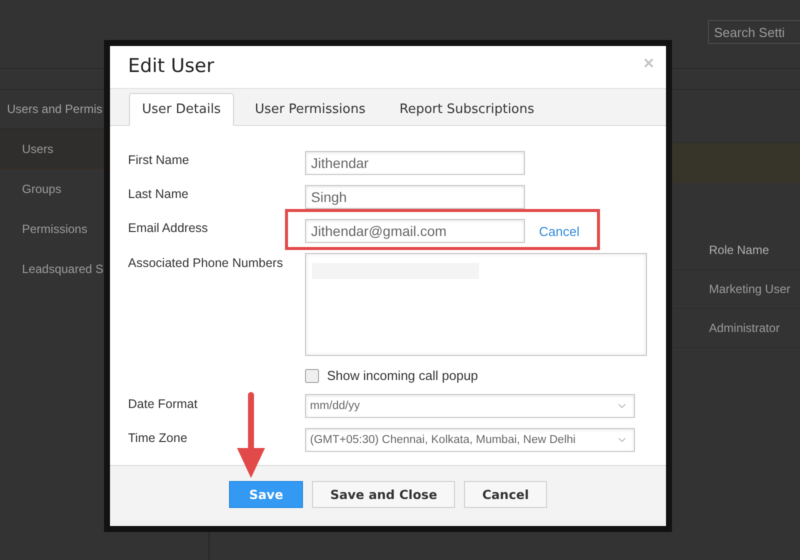 The image size is (800, 560). What do you see at coordinates (739, 250) in the screenshot?
I see `column-header: Role Name` at bounding box center [739, 250].